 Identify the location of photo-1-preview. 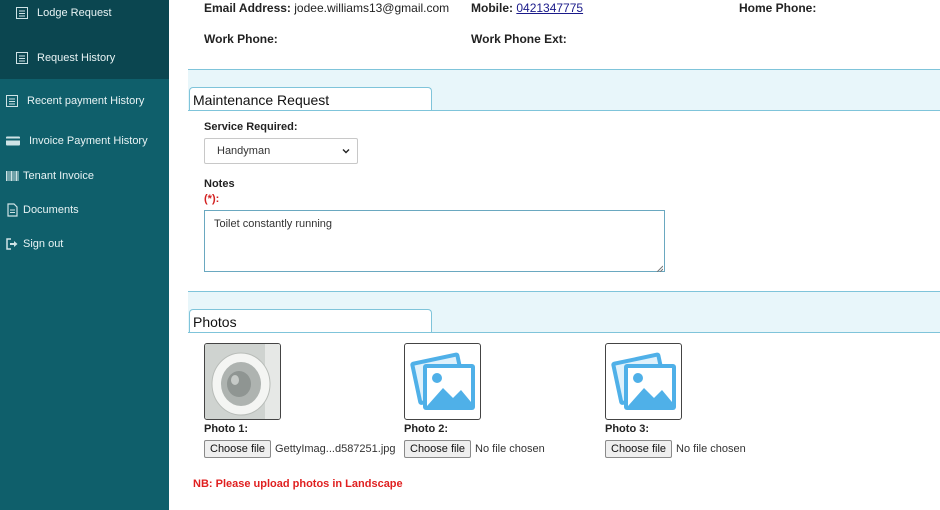
(242, 381).